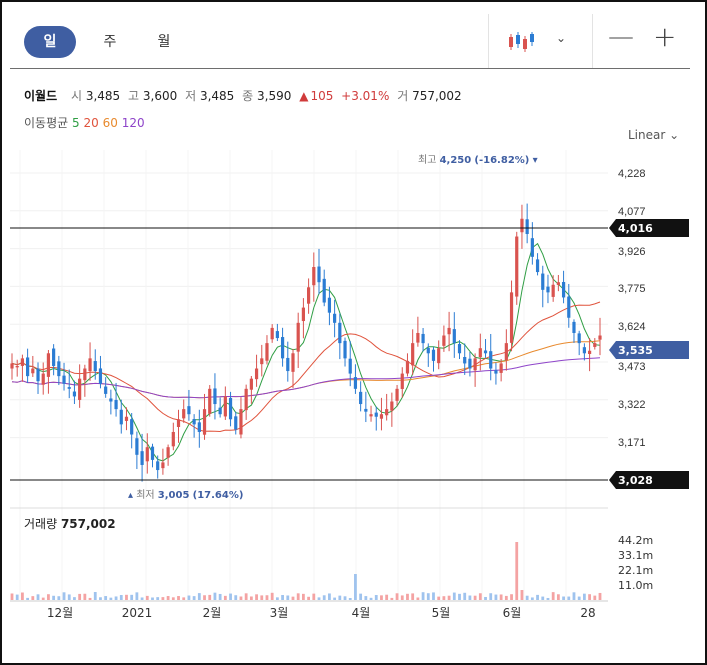 This screenshot has height=665, width=707. I want to click on x-tick-label: 28, so click(587, 613).